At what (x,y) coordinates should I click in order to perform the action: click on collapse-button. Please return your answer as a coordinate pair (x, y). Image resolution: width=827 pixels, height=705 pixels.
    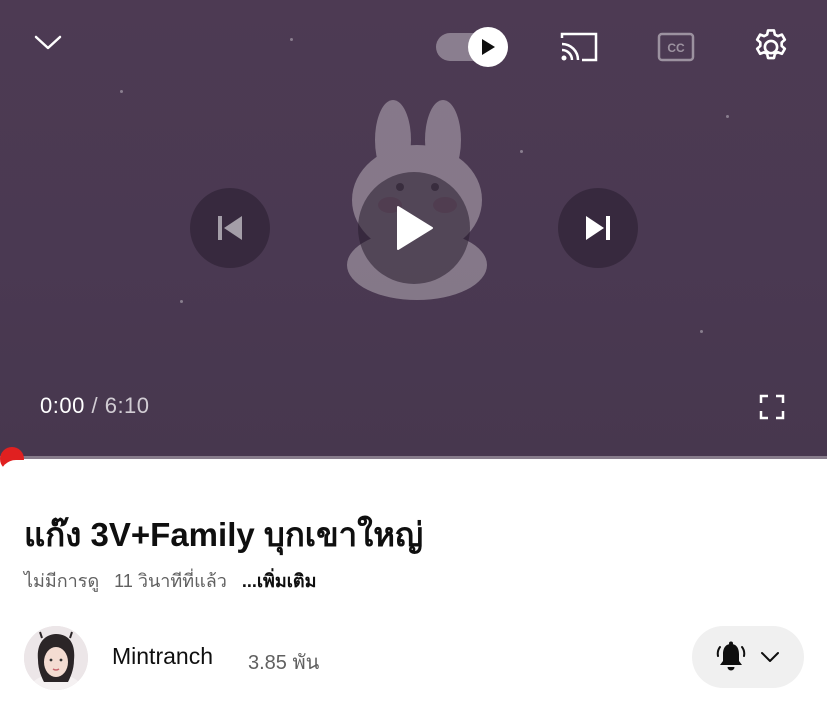
    Looking at the image, I should click on (48, 43).